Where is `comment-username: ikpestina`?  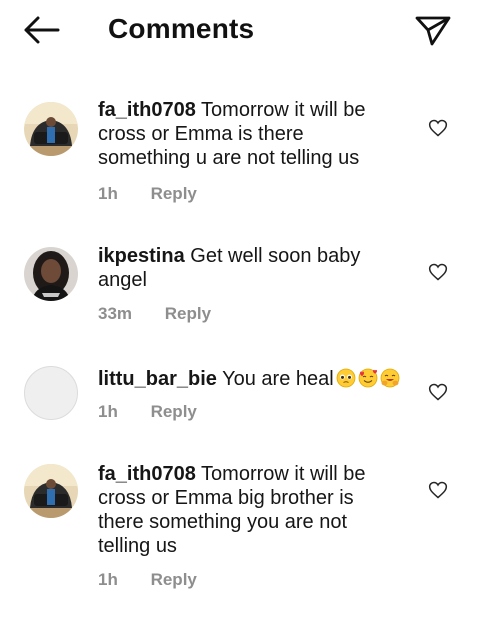 comment-username: ikpestina is located at coordinates (141, 256).